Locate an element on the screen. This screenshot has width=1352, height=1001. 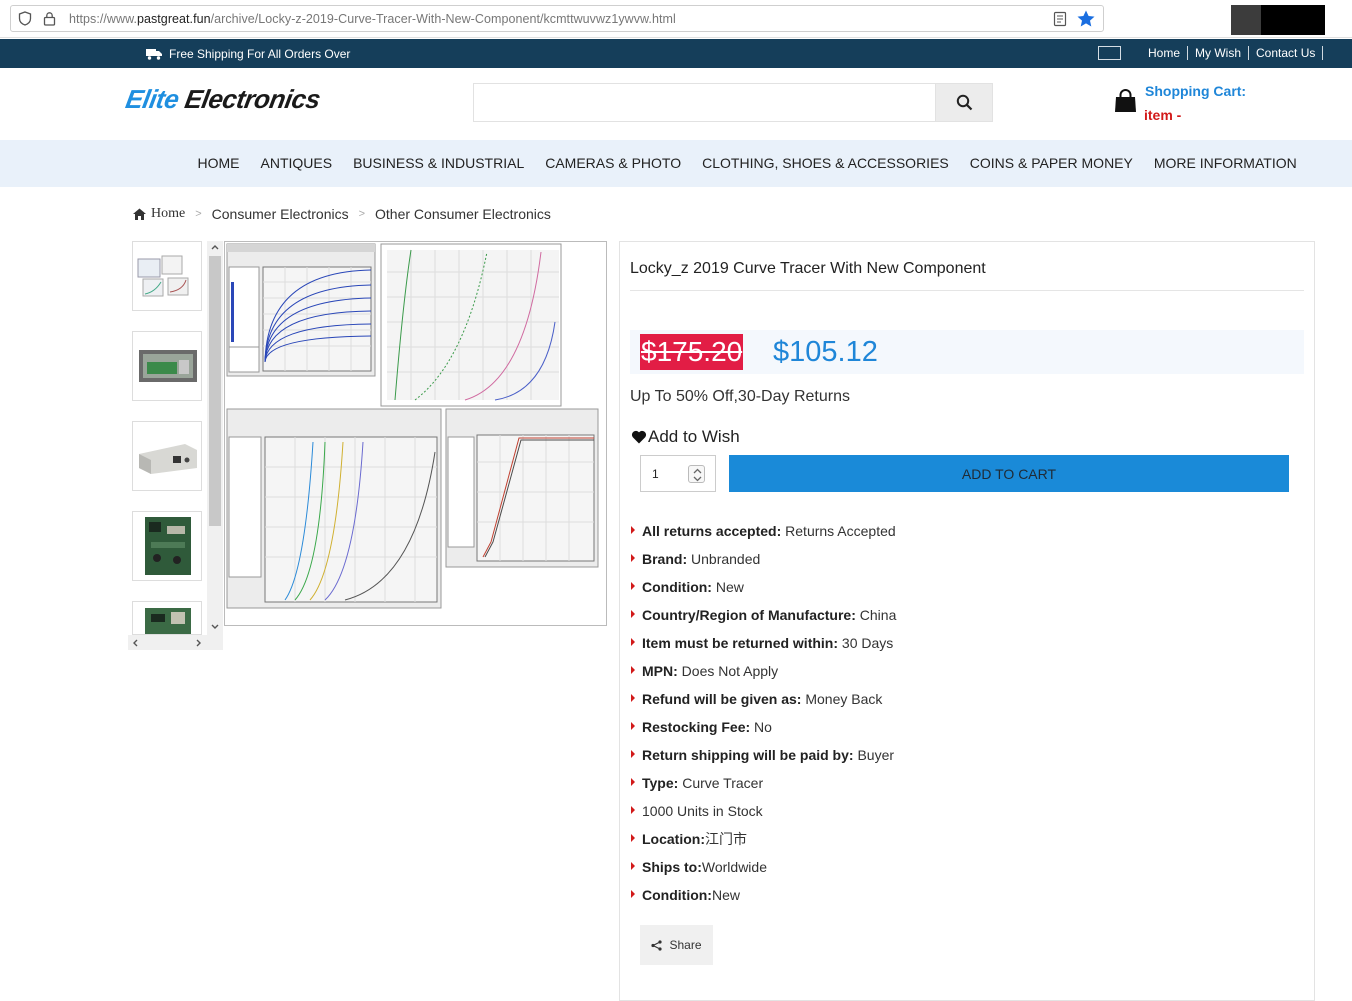
thumbnail-scrollbar is located at coordinates (215, 438).